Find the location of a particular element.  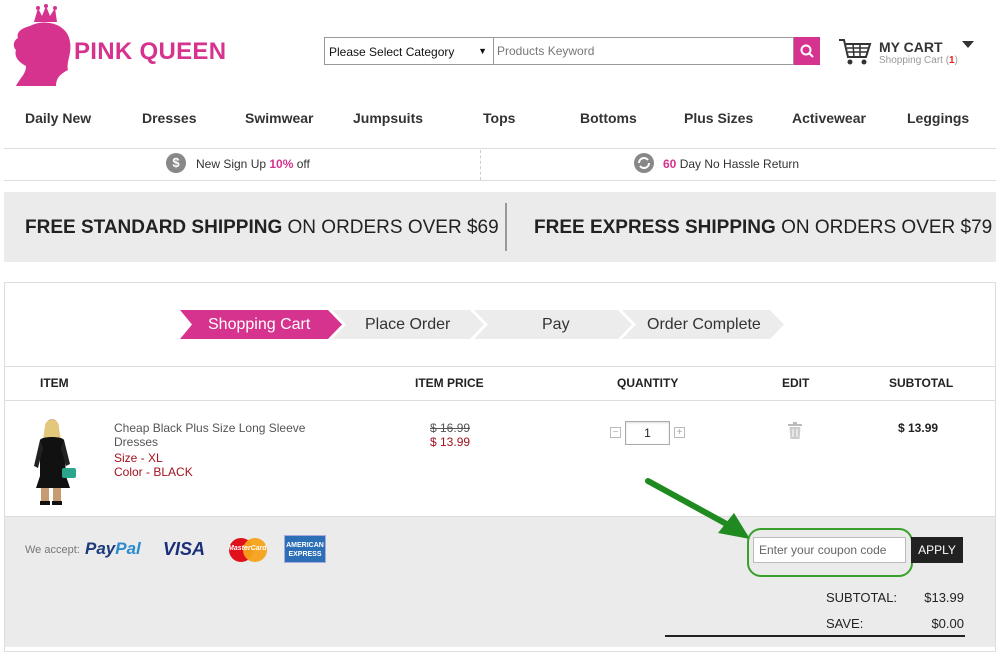

quantity-increase-button: + is located at coordinates (679, 432).